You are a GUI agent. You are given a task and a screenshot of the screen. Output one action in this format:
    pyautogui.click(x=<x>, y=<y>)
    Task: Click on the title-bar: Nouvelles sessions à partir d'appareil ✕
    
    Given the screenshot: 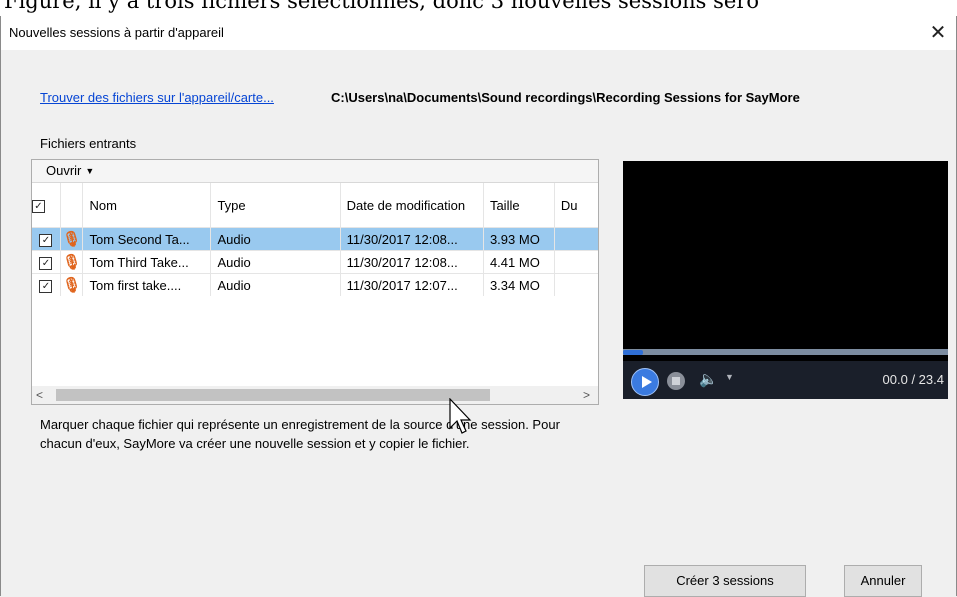 What is the action you would take?
    pyautogui.click(x=478, y=33)
    